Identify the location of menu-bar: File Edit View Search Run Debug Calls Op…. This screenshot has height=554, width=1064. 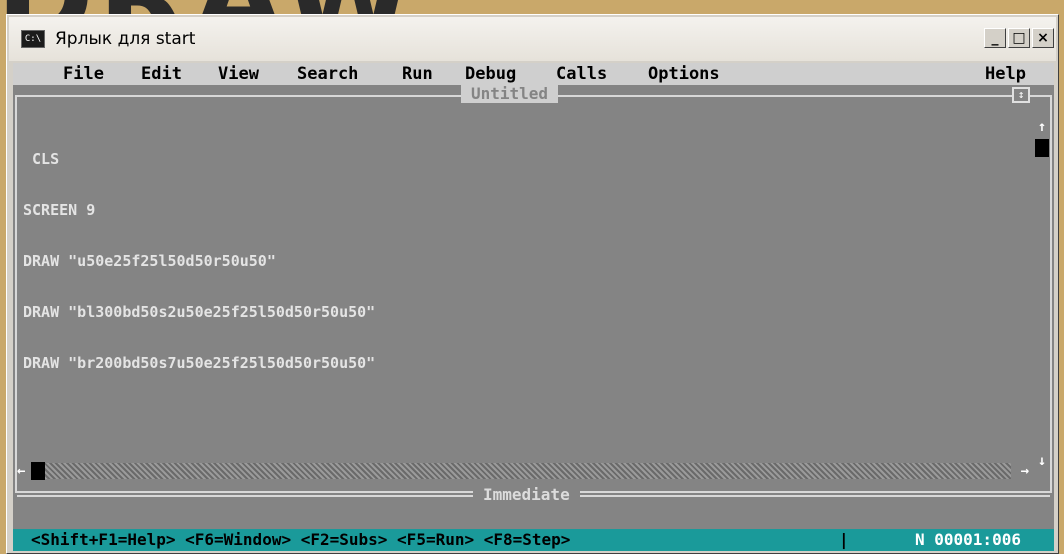
(533, 74).